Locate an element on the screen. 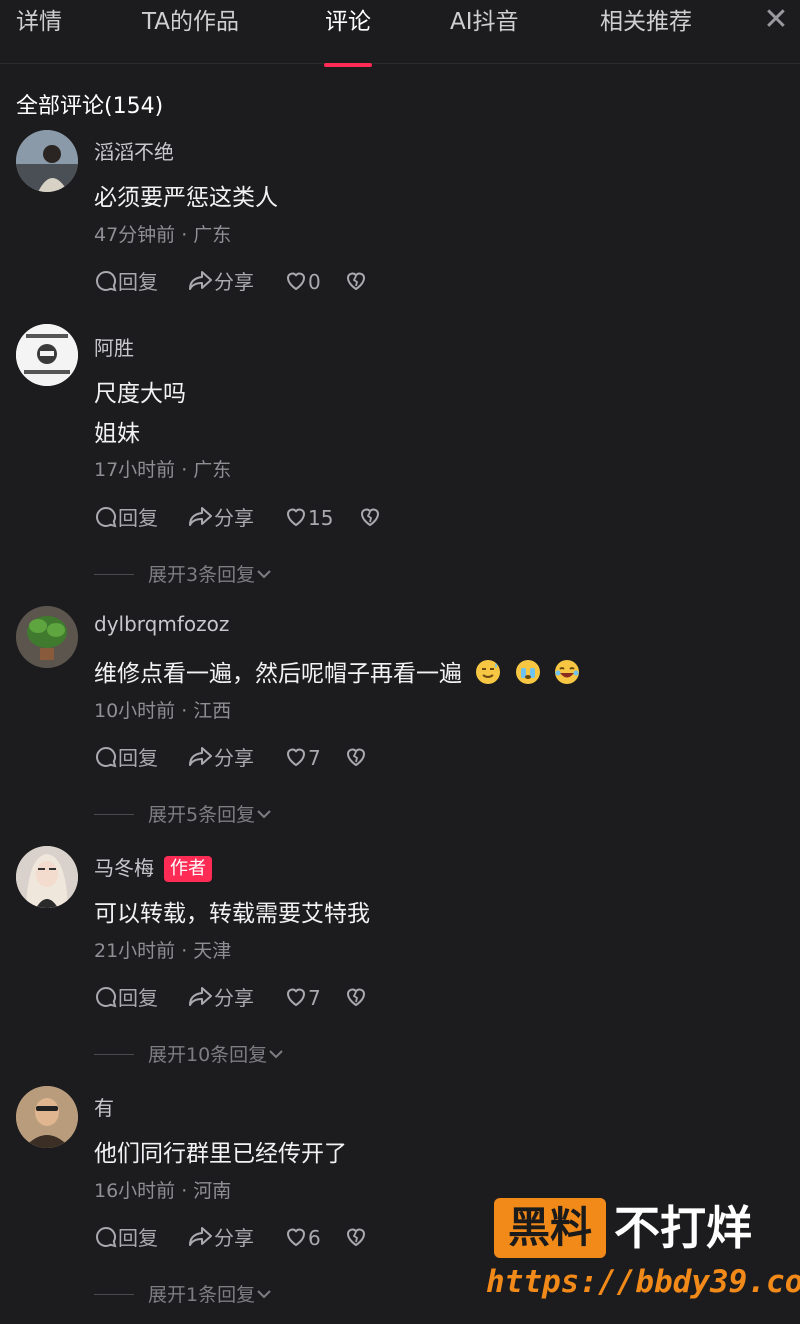  tab-ai-douyin: AI抖音 is located at coordinates (484, 22).